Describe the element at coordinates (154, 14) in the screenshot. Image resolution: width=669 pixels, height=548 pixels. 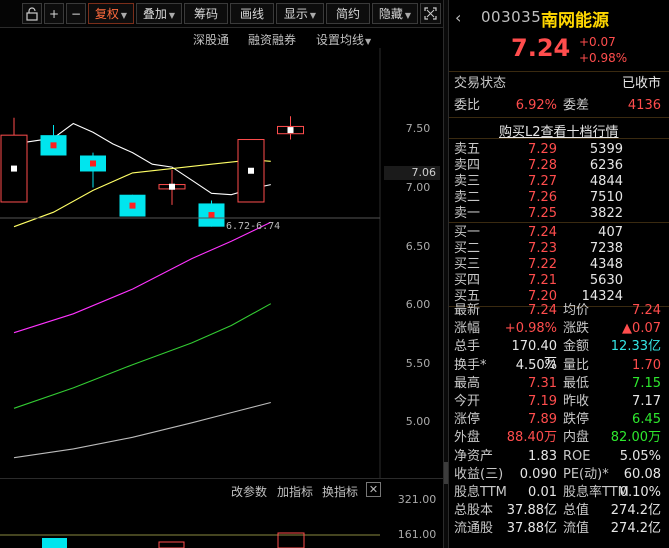
I see `overlay-label: 叠加` at that location.